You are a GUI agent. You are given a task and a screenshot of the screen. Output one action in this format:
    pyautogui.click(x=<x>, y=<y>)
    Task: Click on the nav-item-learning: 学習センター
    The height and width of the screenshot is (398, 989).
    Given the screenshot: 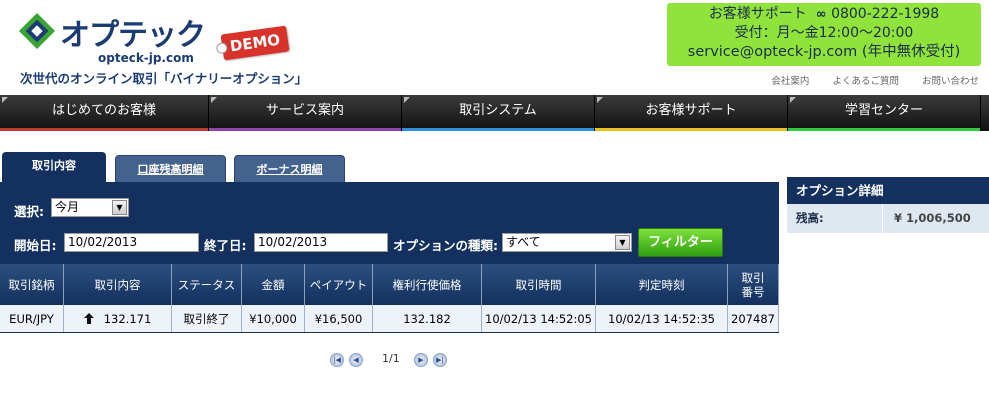 What is the action you would take?
    pyautogui.click(x=884, y=113)
    